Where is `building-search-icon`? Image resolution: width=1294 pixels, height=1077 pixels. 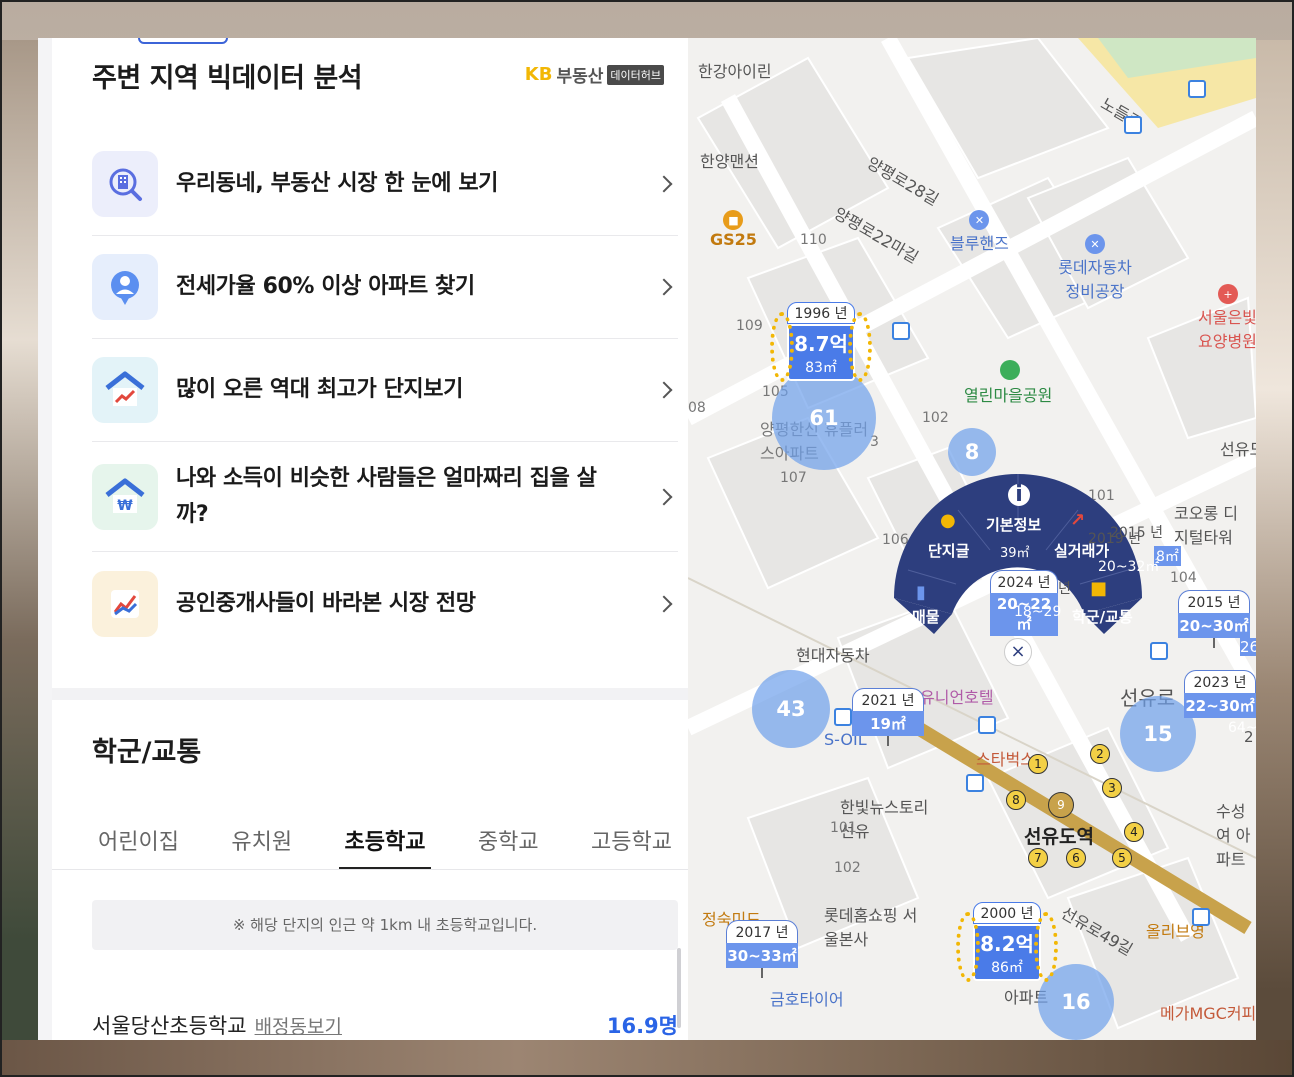
building-search-icon is located at coordinates (125, 184).